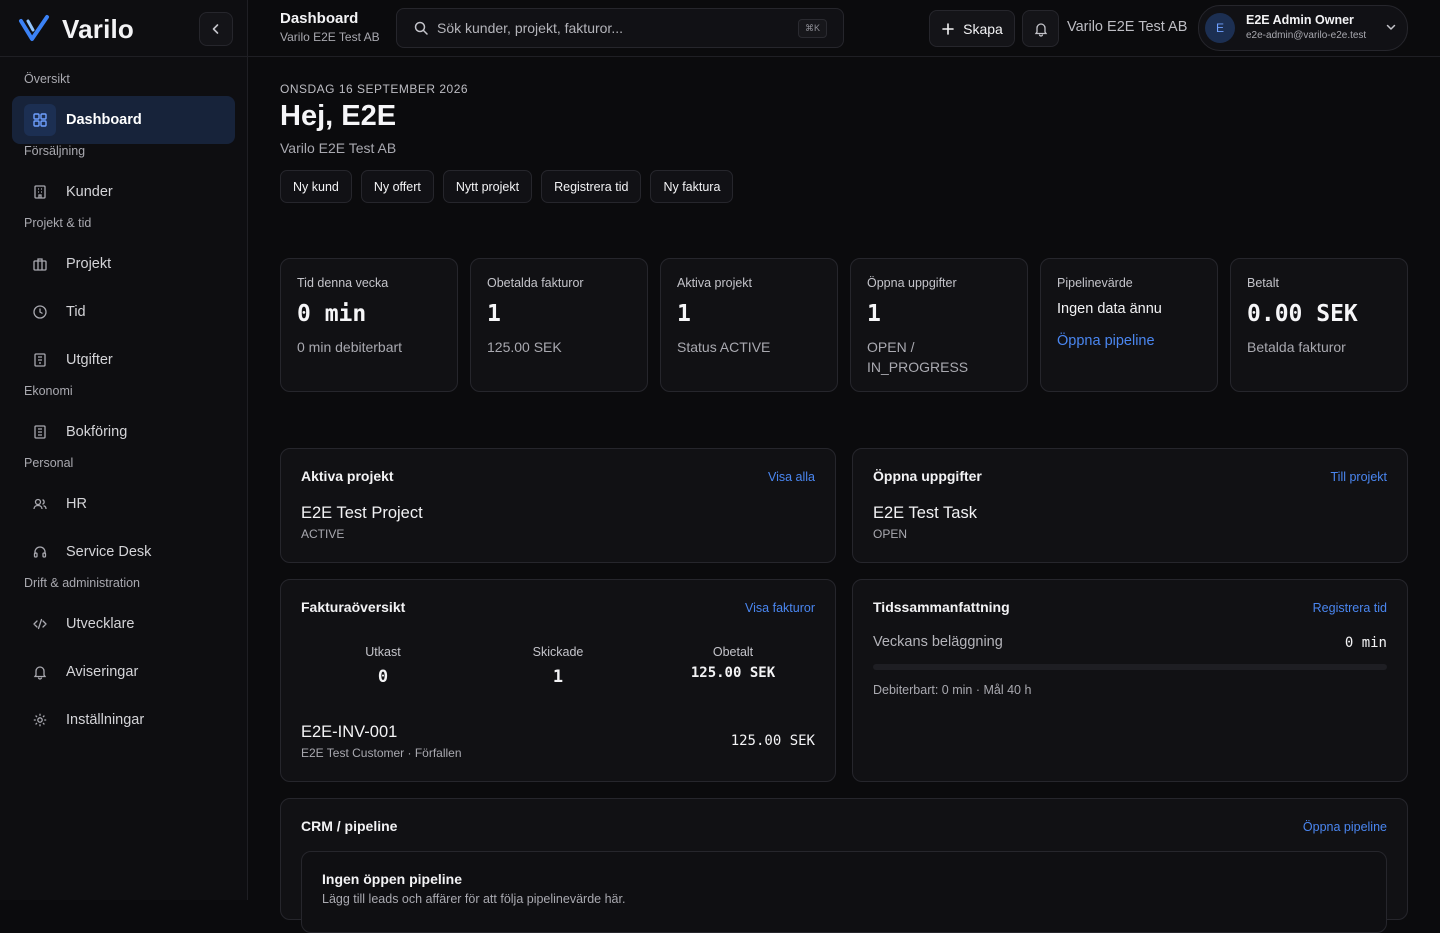 Image resolution: width=1440 pixels, height=933 pixels. Describe the element at coordinates (948, 28) in the screenshot. I see `plus-icon` at that location.